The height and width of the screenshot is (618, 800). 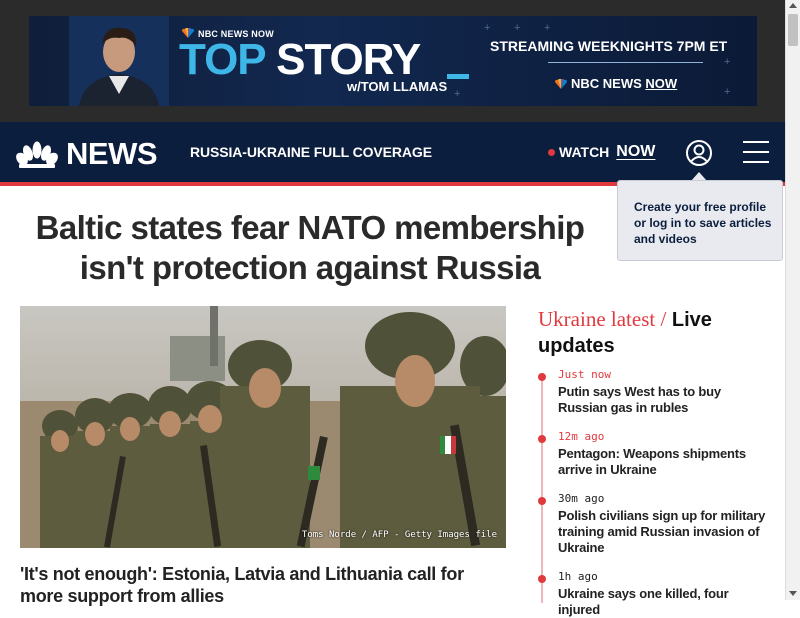 I want to click on scroll-down-arrow-icon, so click(x=793, y=593).